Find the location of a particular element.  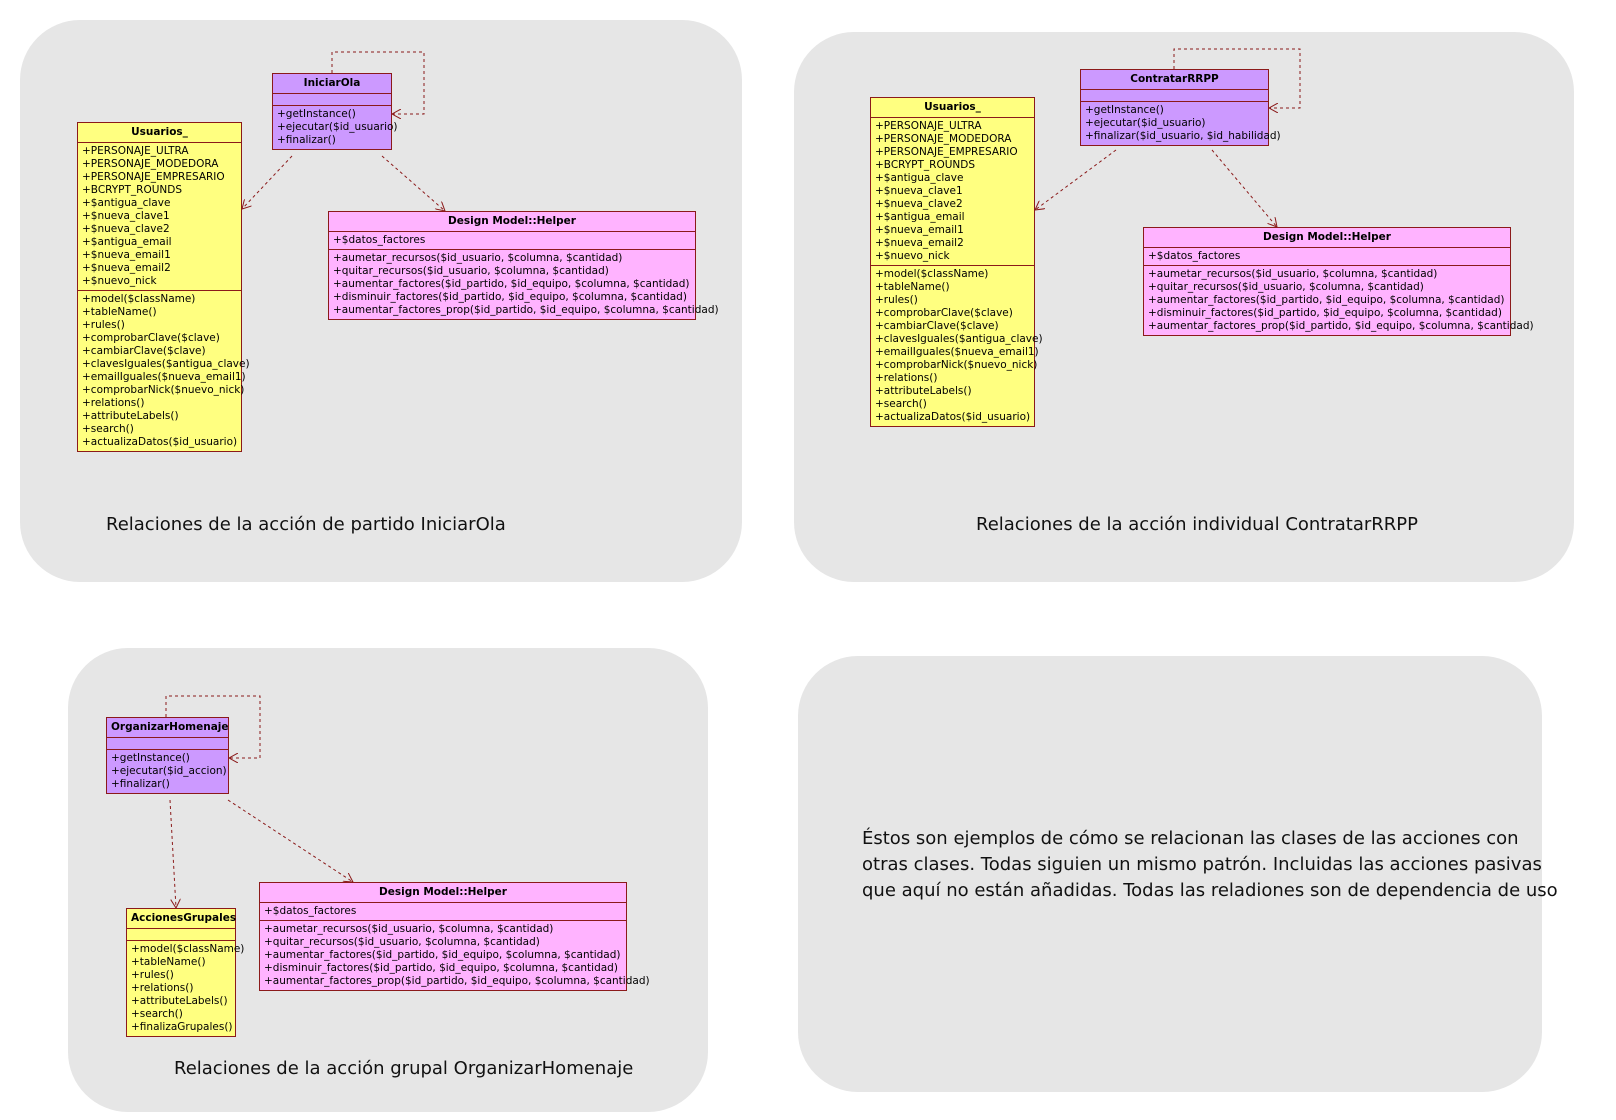

method: +ejecutar($id_usuario) is located at coordinates (1145, 123).